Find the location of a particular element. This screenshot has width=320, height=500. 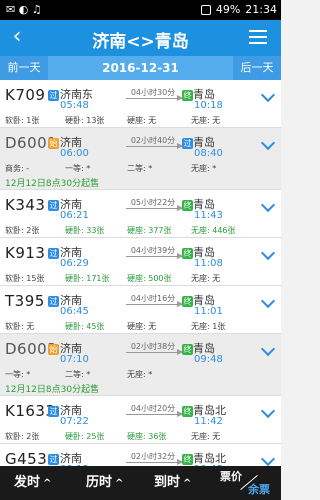

battery-level: 49% is located at coordinates (228, 9).